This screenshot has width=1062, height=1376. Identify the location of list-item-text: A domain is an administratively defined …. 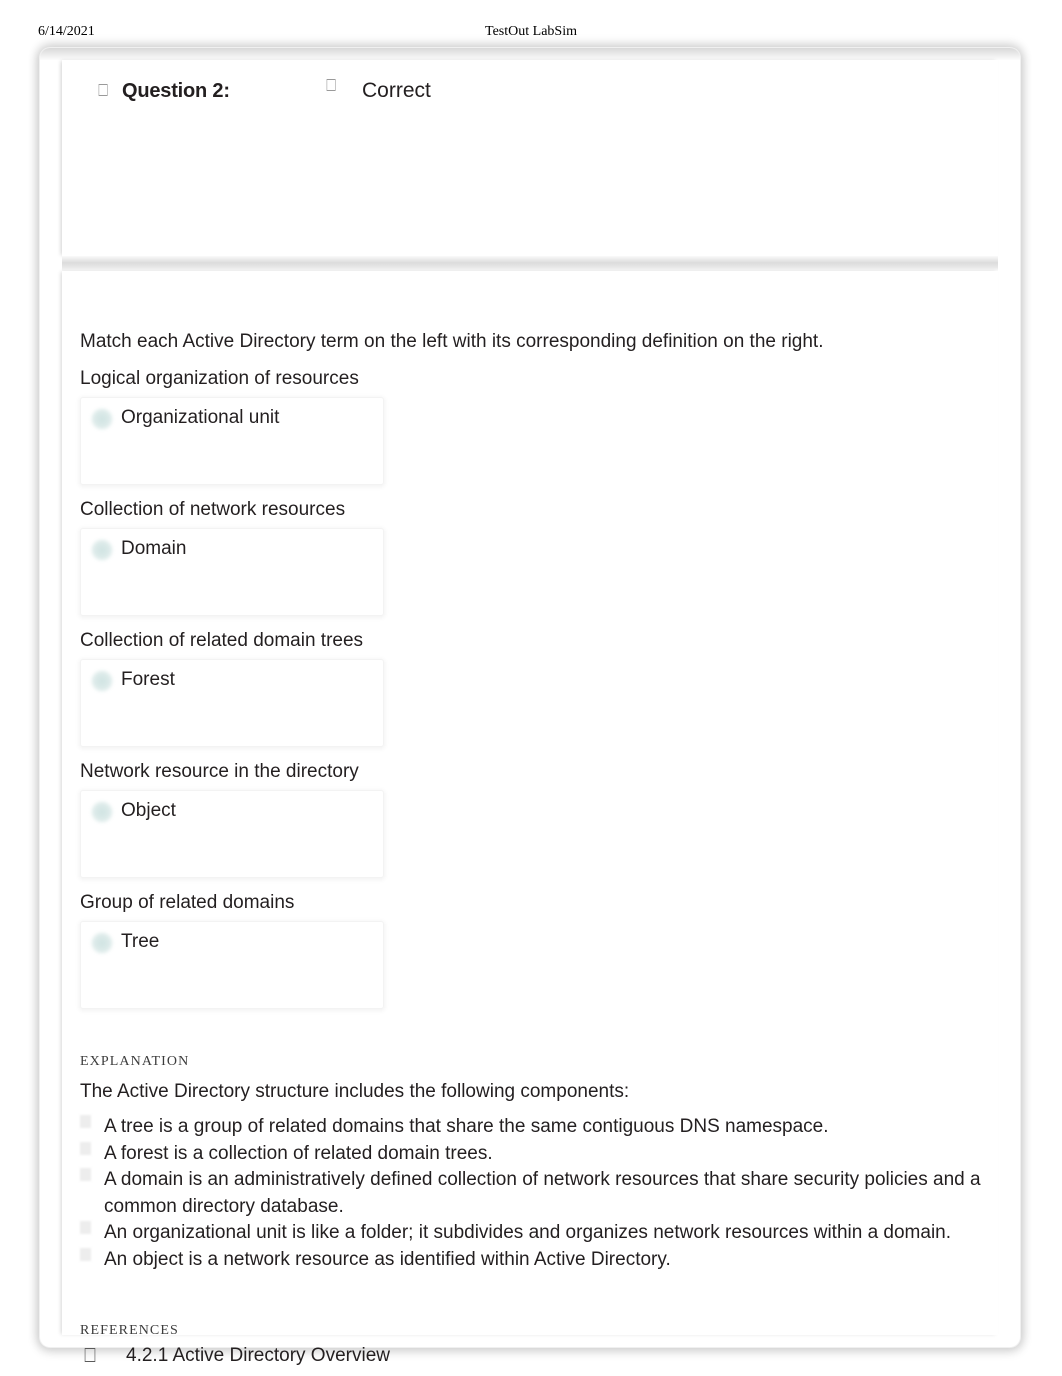
(542, 1193).